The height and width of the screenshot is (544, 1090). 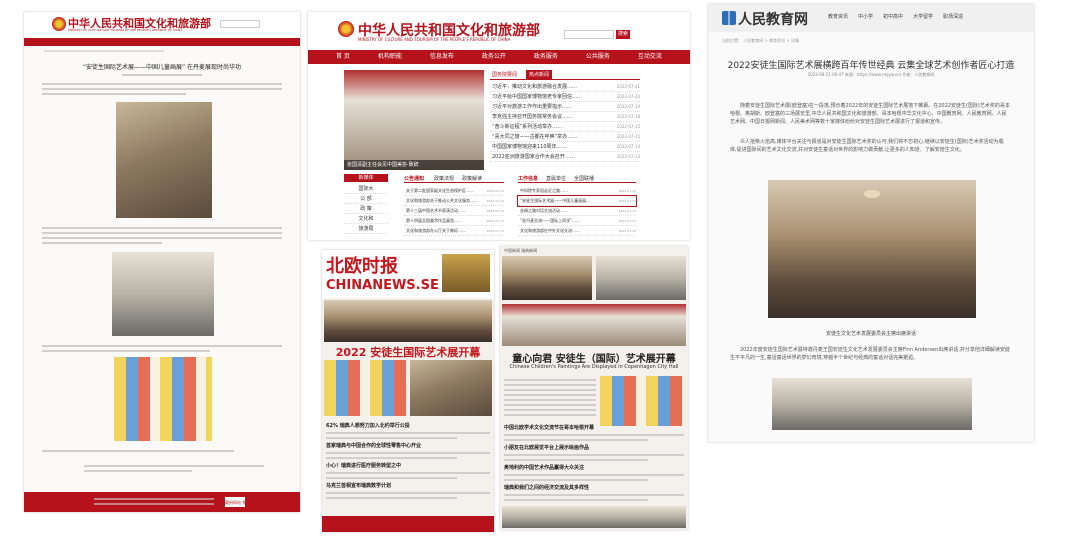 I want to click on side-item: 旅游局, so click(x=366, y=229).